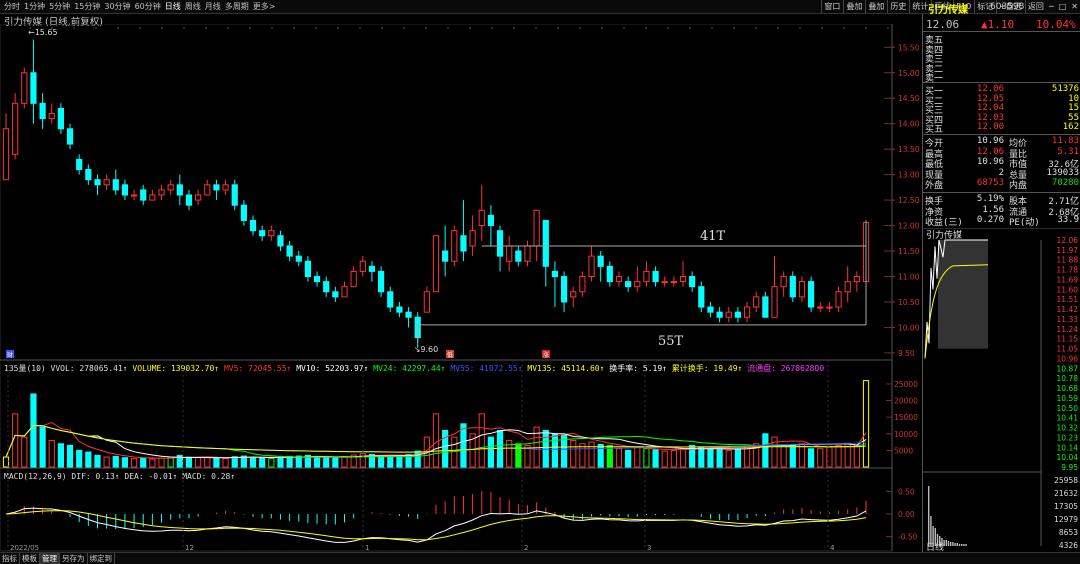 The height and width of the screenshot is (564, 1080). I want to click on book-cell: 12.04, so click(990, 108).